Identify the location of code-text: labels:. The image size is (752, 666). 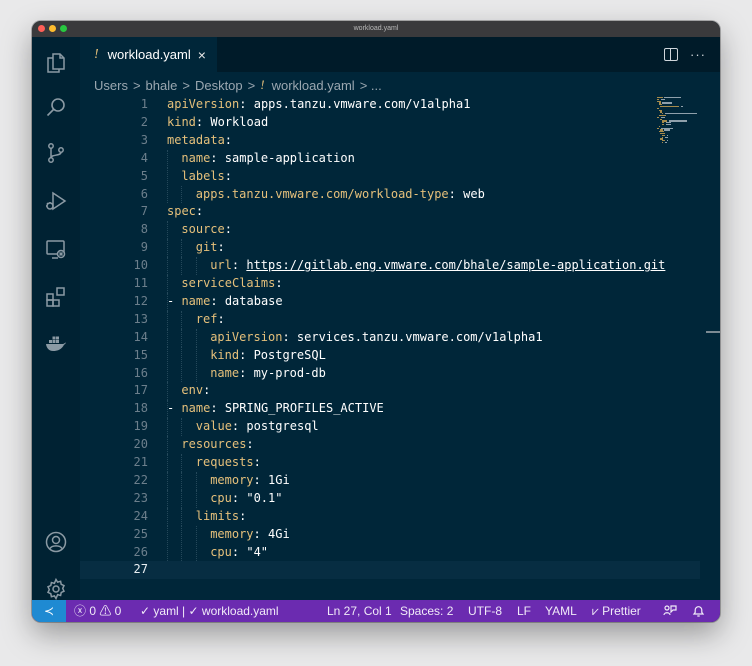
(206, 175).